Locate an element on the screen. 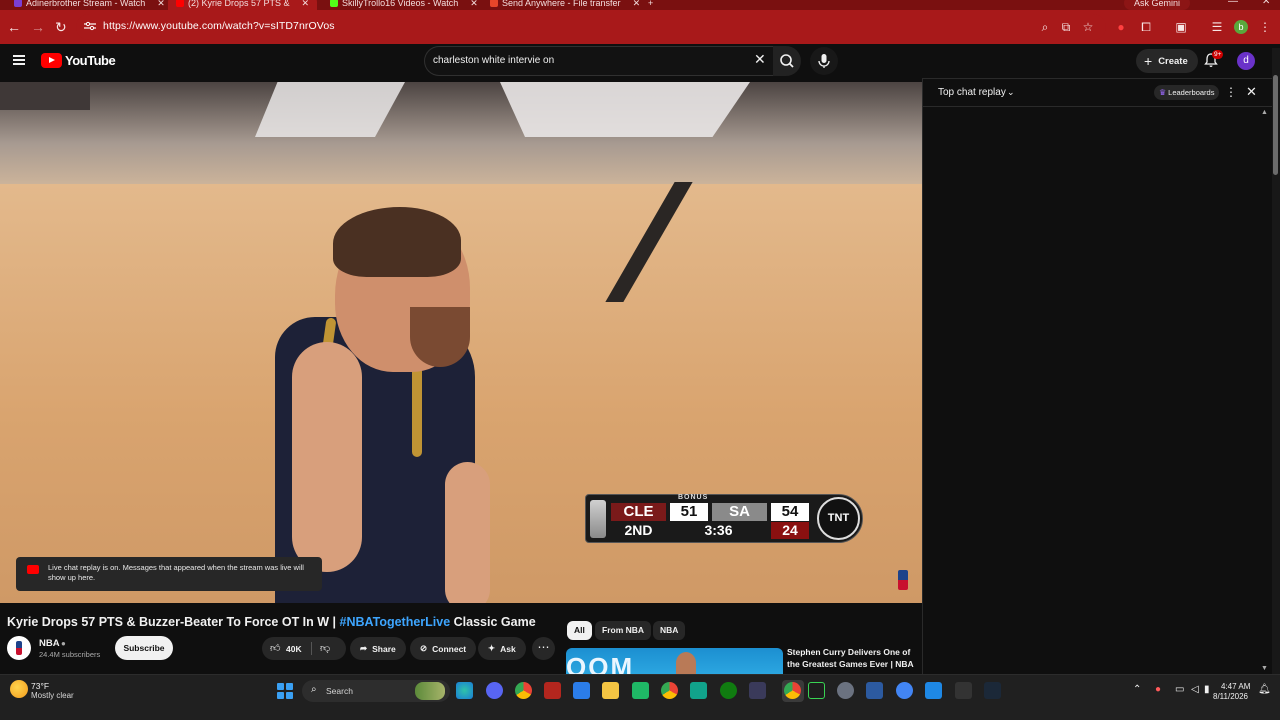  new-tab-button: + is located at coordinates (650, 5).